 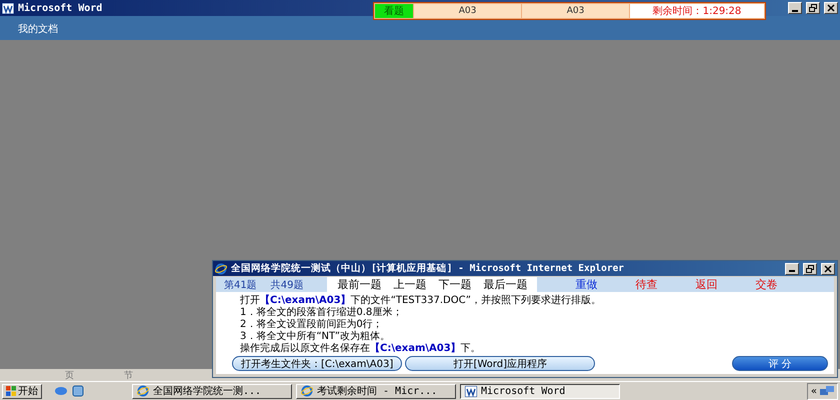 I want to click on windows-logo-icon, so click(x=11, y=391).